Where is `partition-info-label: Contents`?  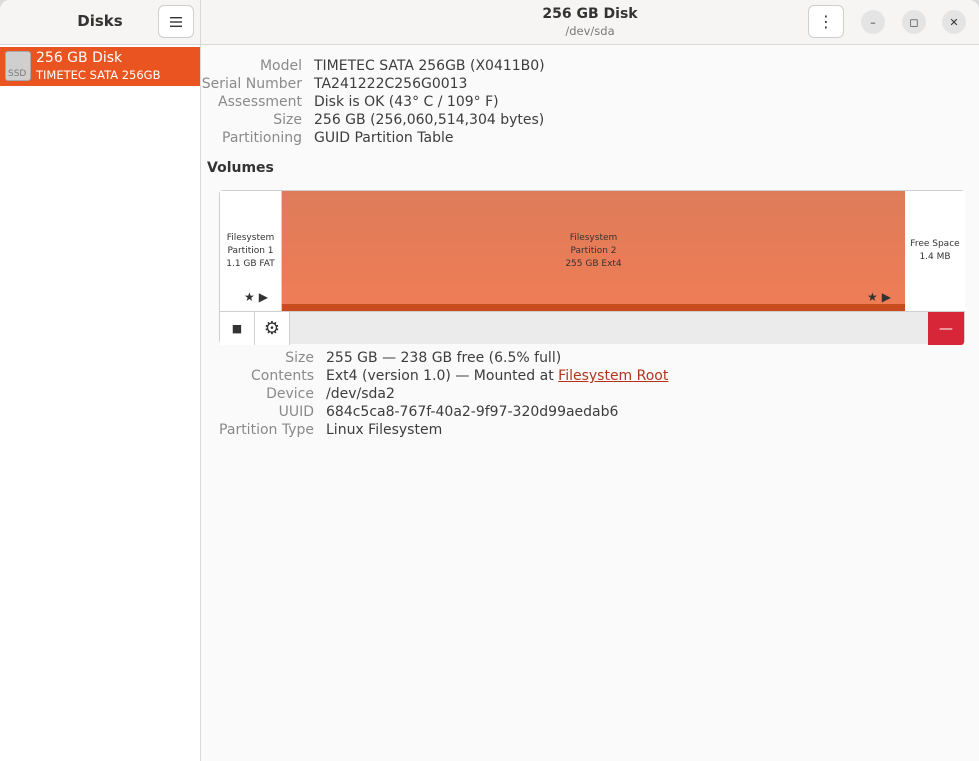 partition-info-label: Contents is located at coordinates (282, 376).